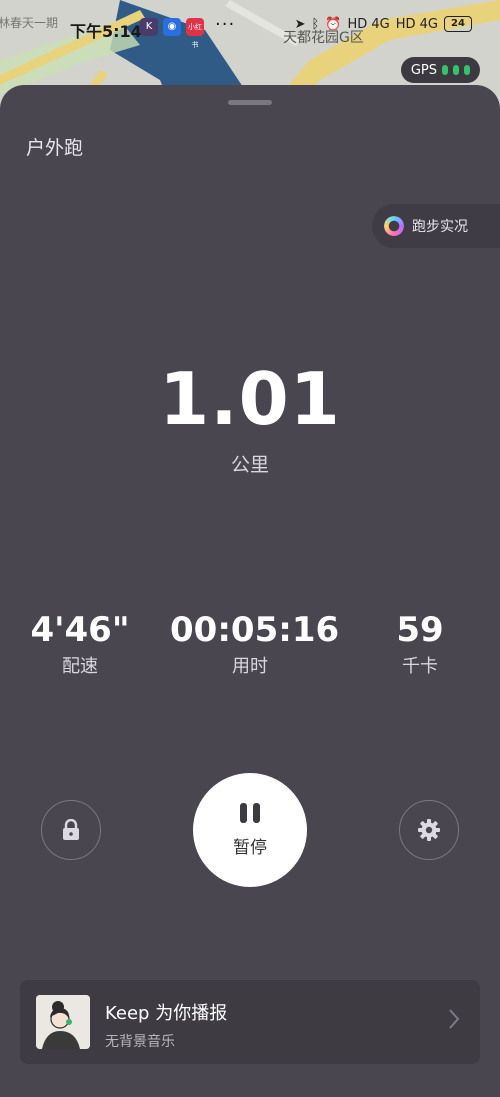 The width and height of the screenshot is (500, 1097). I want to click on status-time: 下午5:14, so click(106, 31).